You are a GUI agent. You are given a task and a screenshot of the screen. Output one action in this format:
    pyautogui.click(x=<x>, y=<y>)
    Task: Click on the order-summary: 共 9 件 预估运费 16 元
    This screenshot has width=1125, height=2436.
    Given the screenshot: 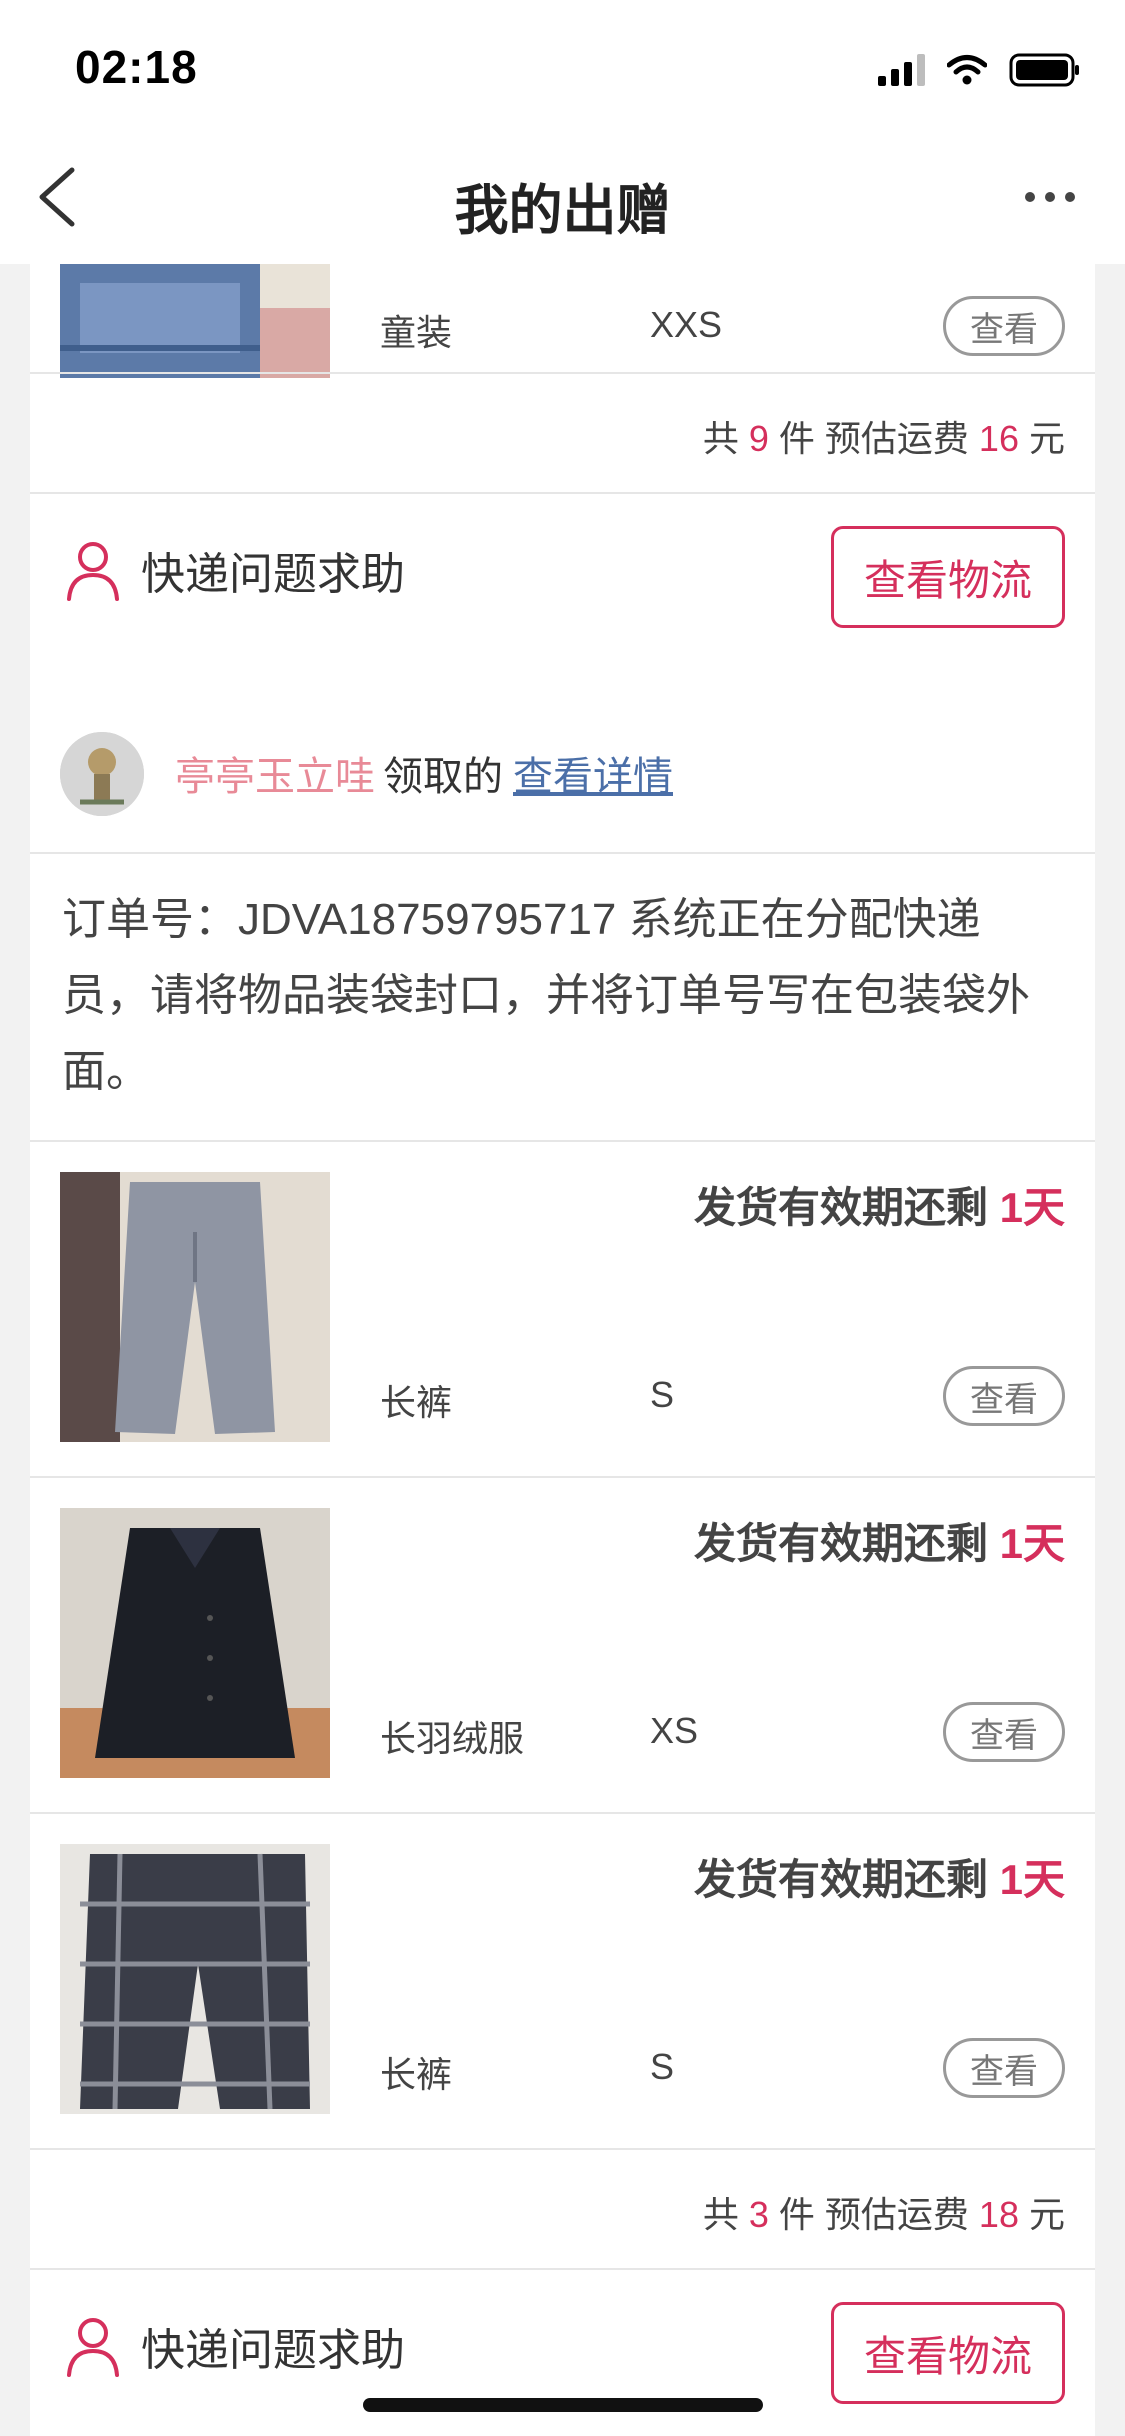 What is the action you would take?
    pyautogui.click(x=883, y=438)
    